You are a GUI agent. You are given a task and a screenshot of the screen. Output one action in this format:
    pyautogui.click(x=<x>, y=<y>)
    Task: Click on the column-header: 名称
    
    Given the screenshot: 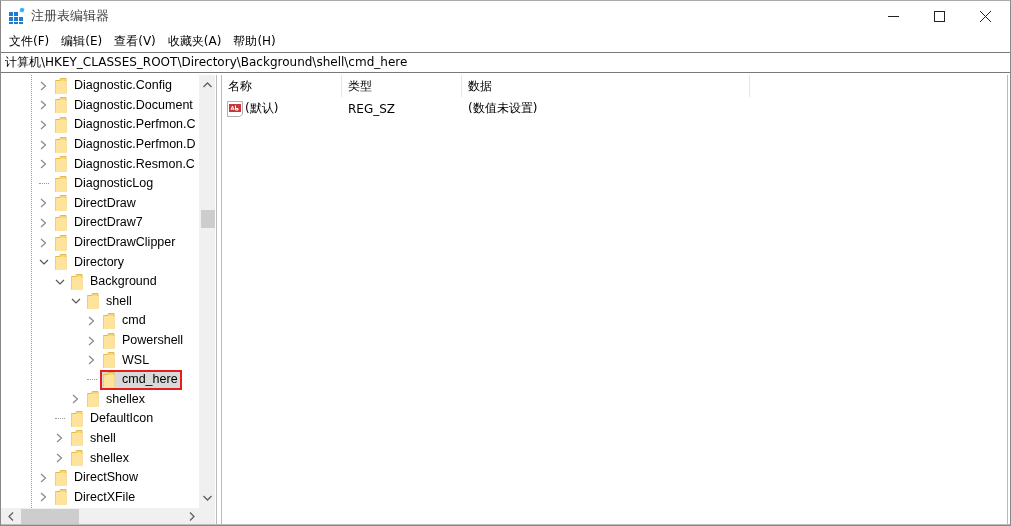 What is the action you would take?
    pyautogui.click(x=282, y=86)
    